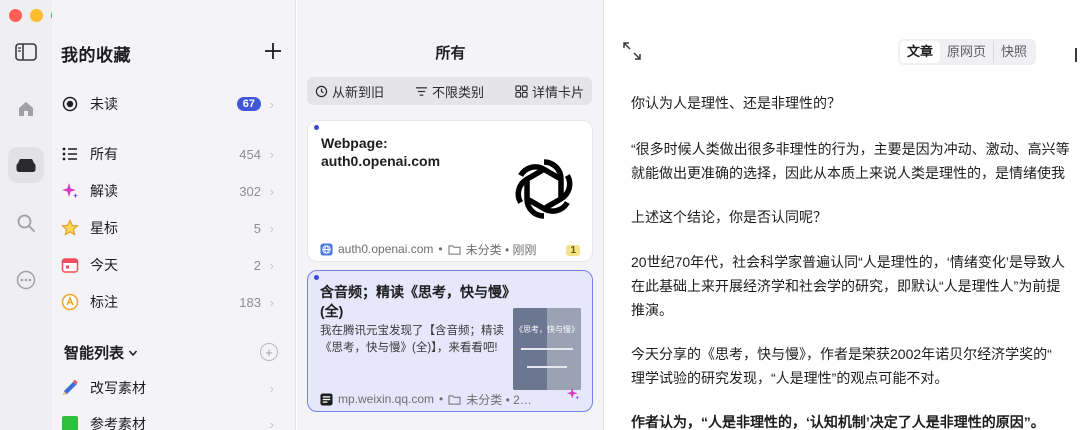 The height and width of the screenshot is (430, 1080). I want to click on green-square-icon, so click(70, 422).